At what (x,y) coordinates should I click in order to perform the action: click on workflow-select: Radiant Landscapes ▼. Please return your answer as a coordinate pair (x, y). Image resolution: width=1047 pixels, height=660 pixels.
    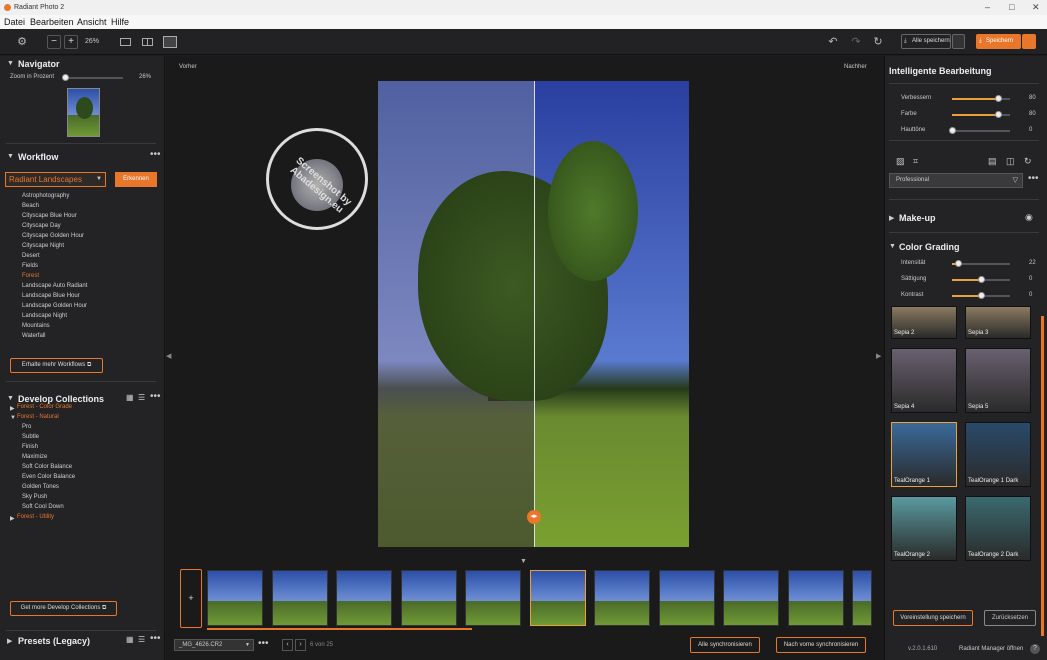
    Looking at the image, I should click on (55, 179).